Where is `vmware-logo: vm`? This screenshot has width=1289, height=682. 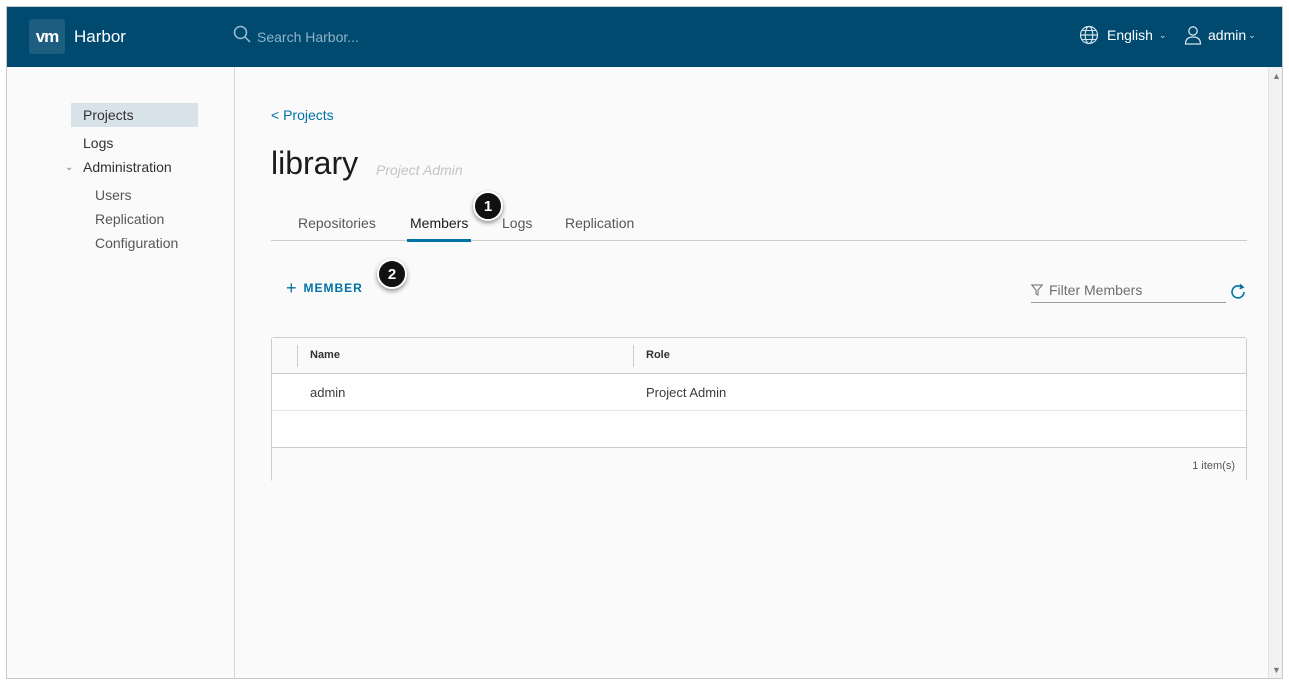
vmware-logo: vm is located at coordinates (47, 36).